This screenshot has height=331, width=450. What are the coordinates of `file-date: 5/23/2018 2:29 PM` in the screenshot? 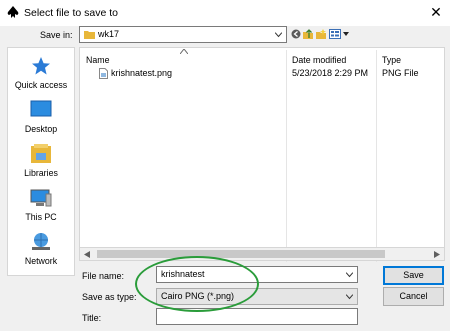 It's located at (330, 73).